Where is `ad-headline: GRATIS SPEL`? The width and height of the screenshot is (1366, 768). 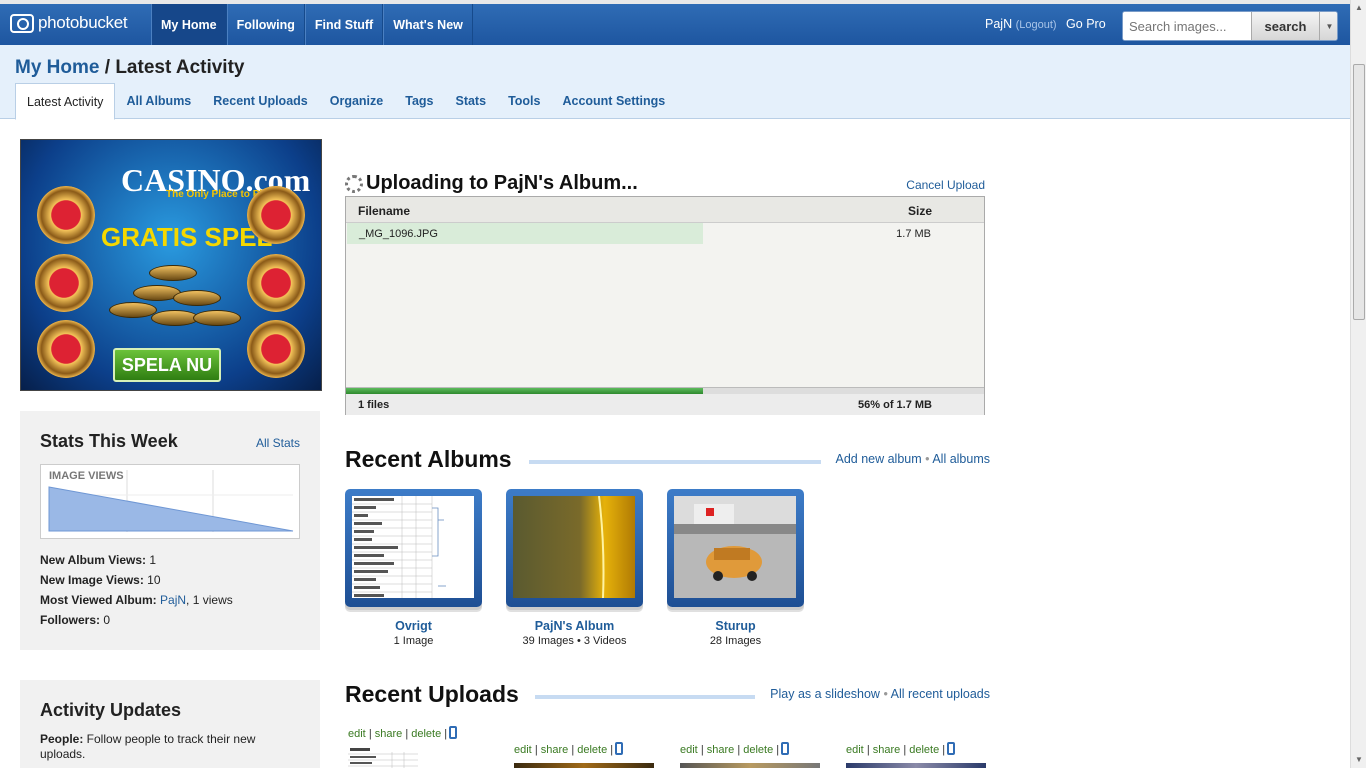
ad-headline: GRATIS SPEL is located at coordinates (187, 237).